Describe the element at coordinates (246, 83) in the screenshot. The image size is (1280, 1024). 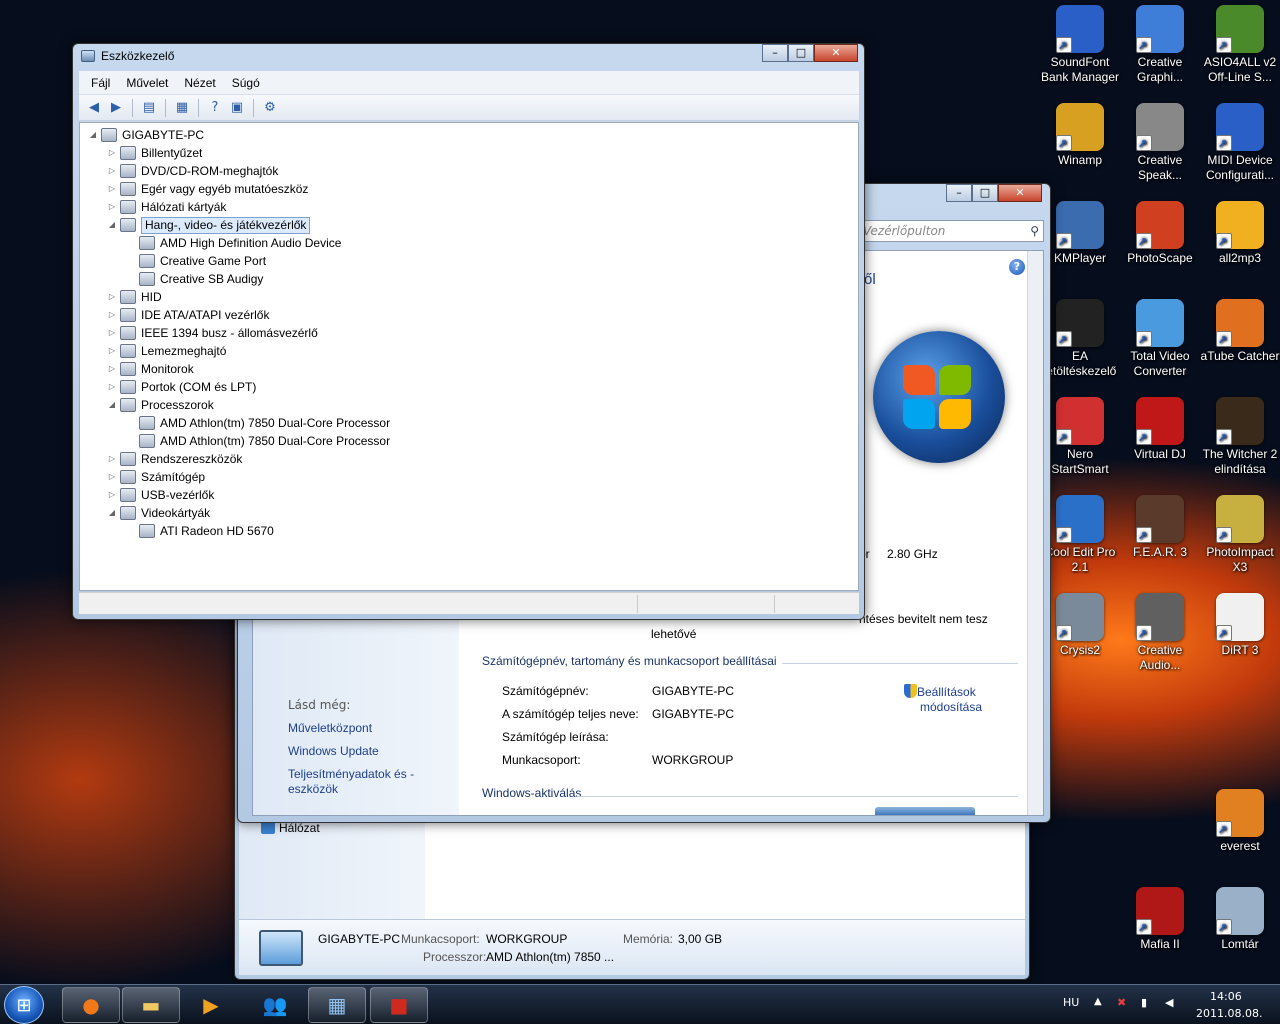
I see `menu-help: Súgó` at that location.